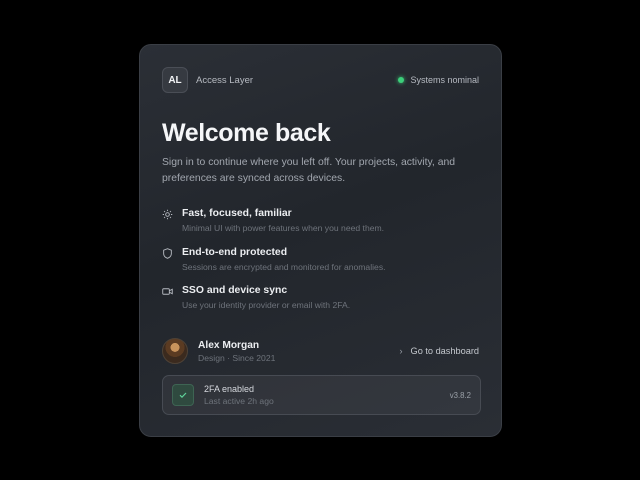 The height and width of the screenshot is (480, 640). Describe the element at coordinates (444, 351) in the screenshot. I see `dashboard-label: Go to dashboard` at that location.